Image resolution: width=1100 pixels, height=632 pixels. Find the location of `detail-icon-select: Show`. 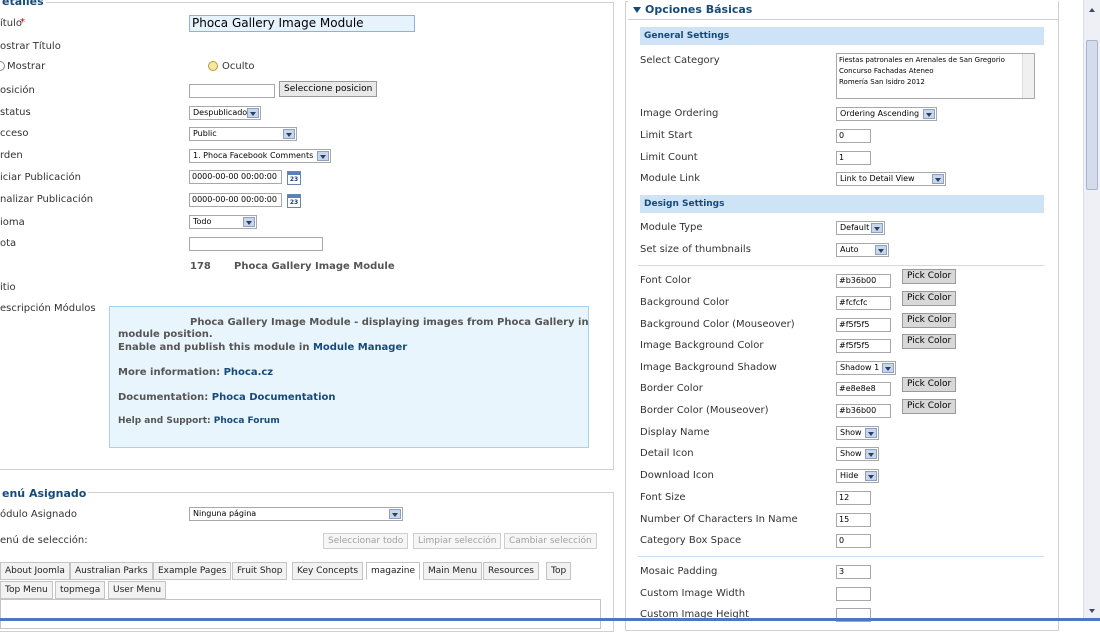

detail-icon-select: Show is located at coordinates (857, 454).